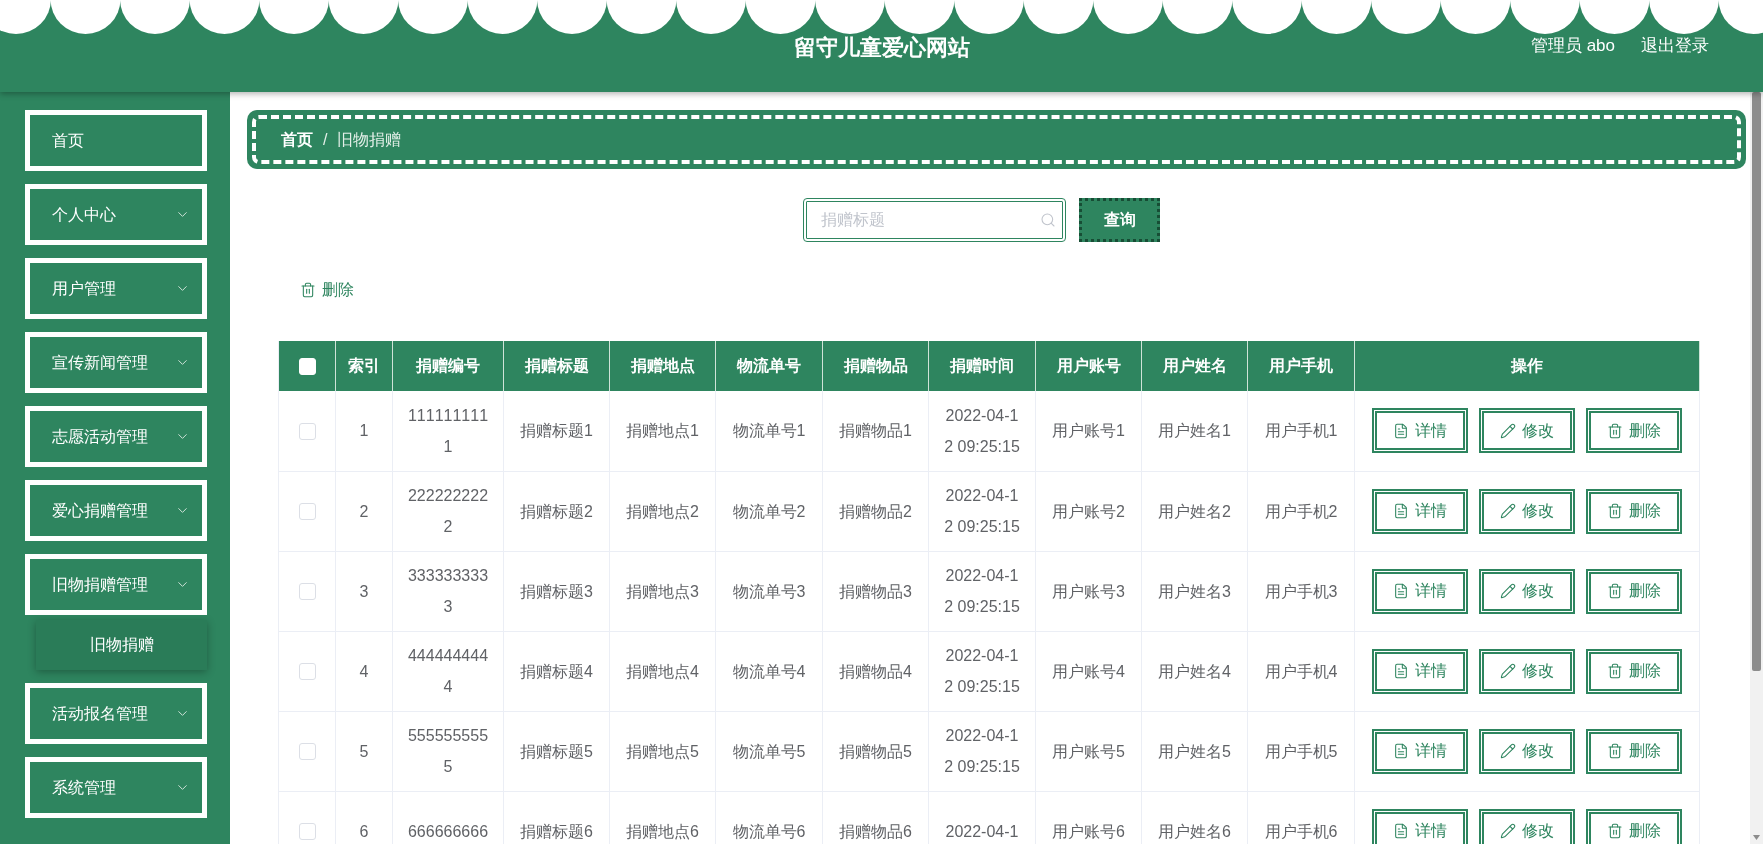  What do you see at coordinates (769, 511) in the screenshot?
I see `table-cell: 物流单号2` at bounding box center [769, 511].